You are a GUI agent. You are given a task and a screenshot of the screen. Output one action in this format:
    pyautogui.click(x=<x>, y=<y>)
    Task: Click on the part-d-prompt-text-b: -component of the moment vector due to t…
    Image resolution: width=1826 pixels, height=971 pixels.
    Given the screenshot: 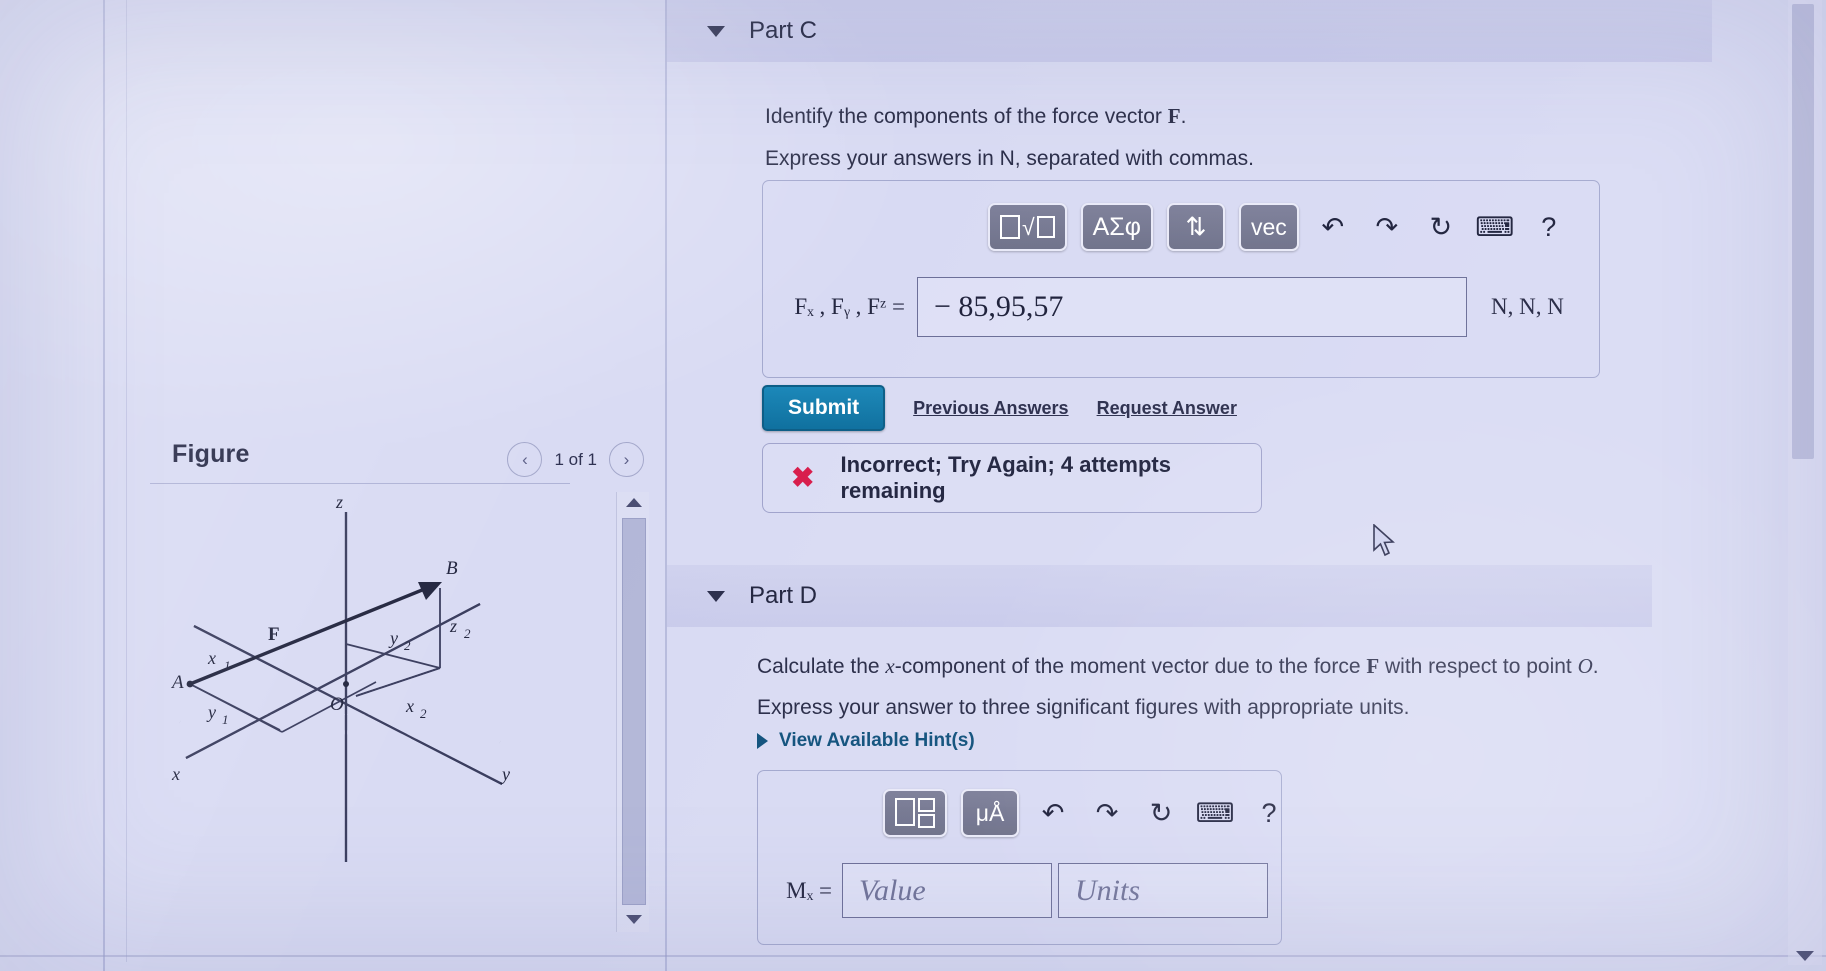 What is the action you would take?
    pyautogui.click(x=1130, y=666)
    